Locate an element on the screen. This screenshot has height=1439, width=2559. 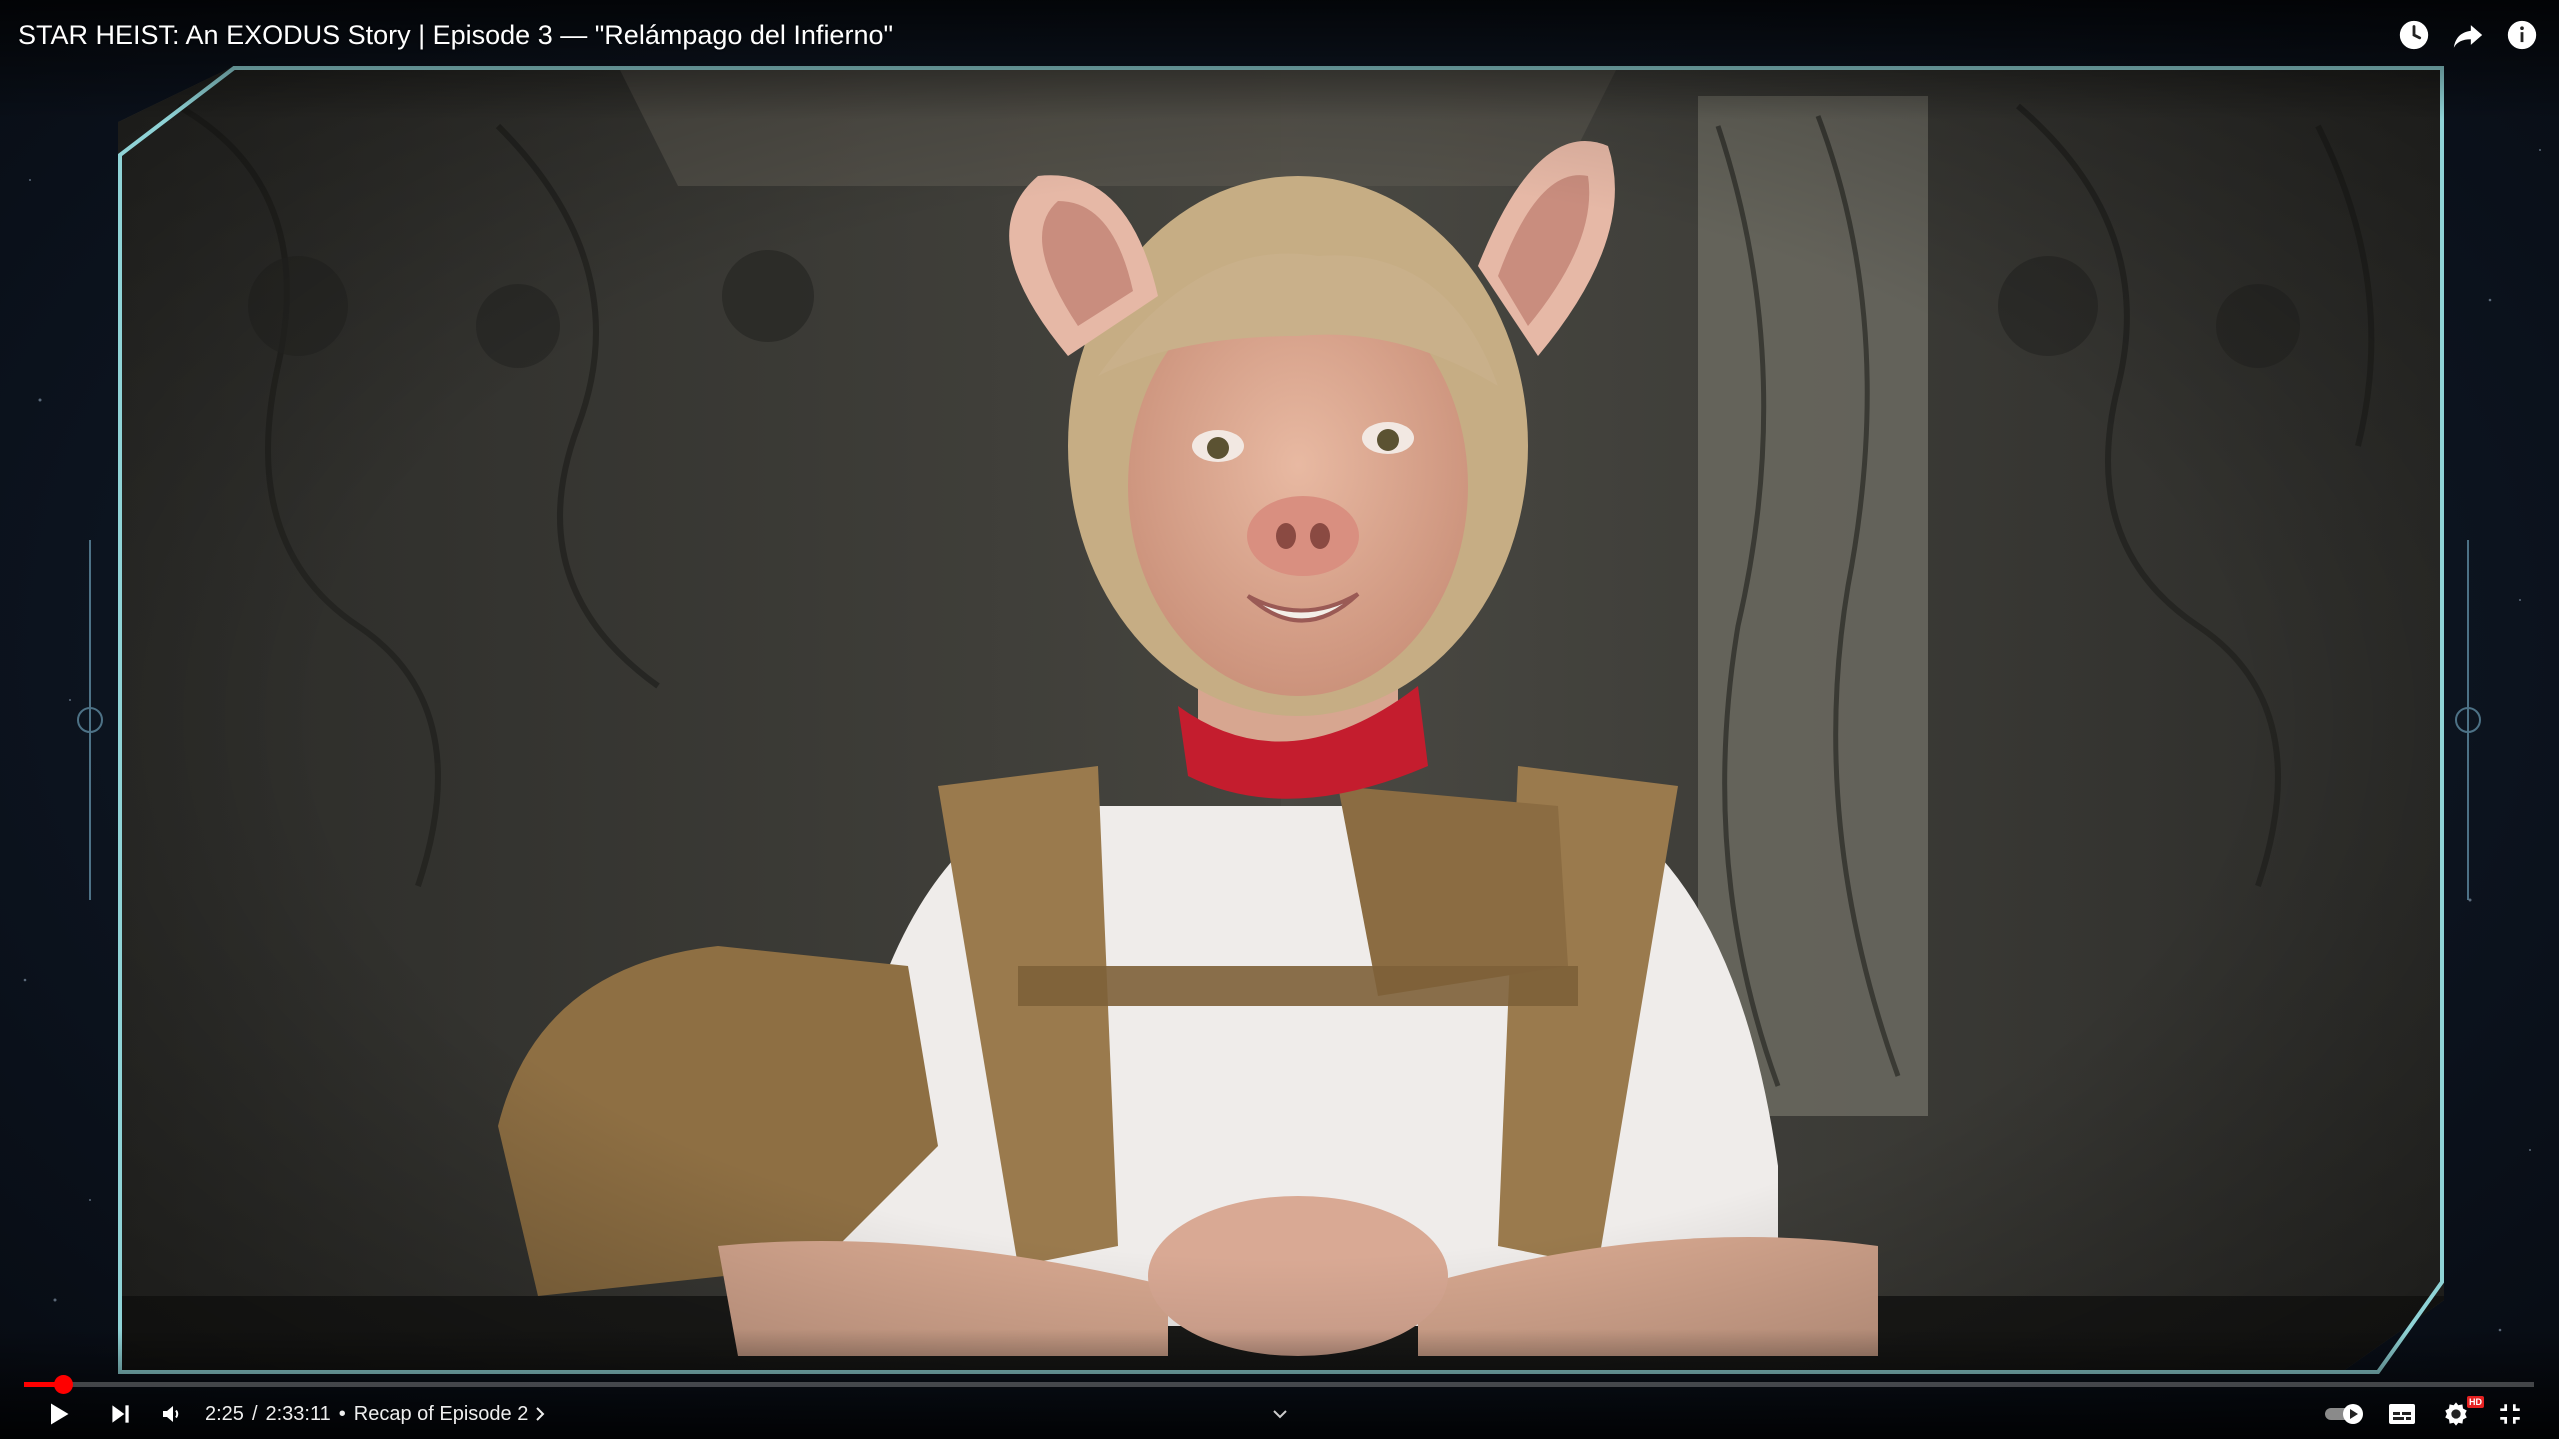
chevron-right-icon is located at coordinates (540, 1414).